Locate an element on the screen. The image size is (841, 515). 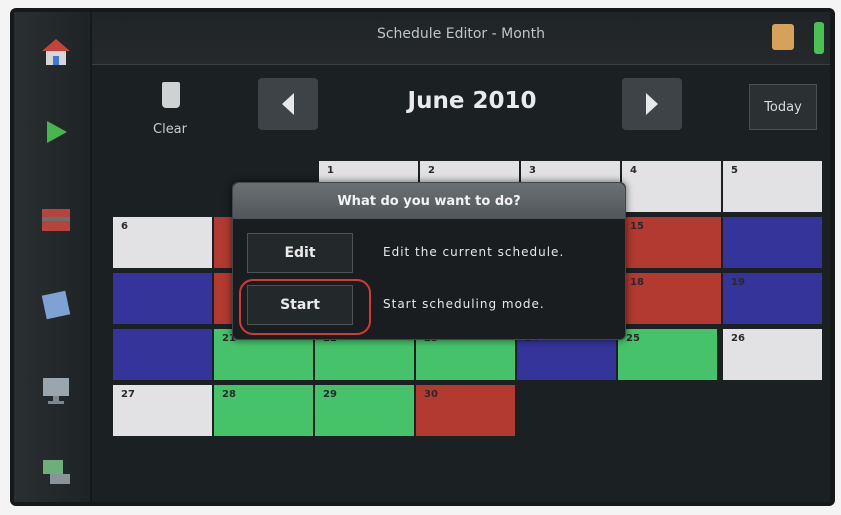
lock-icon is located at coordinates (783, 37).